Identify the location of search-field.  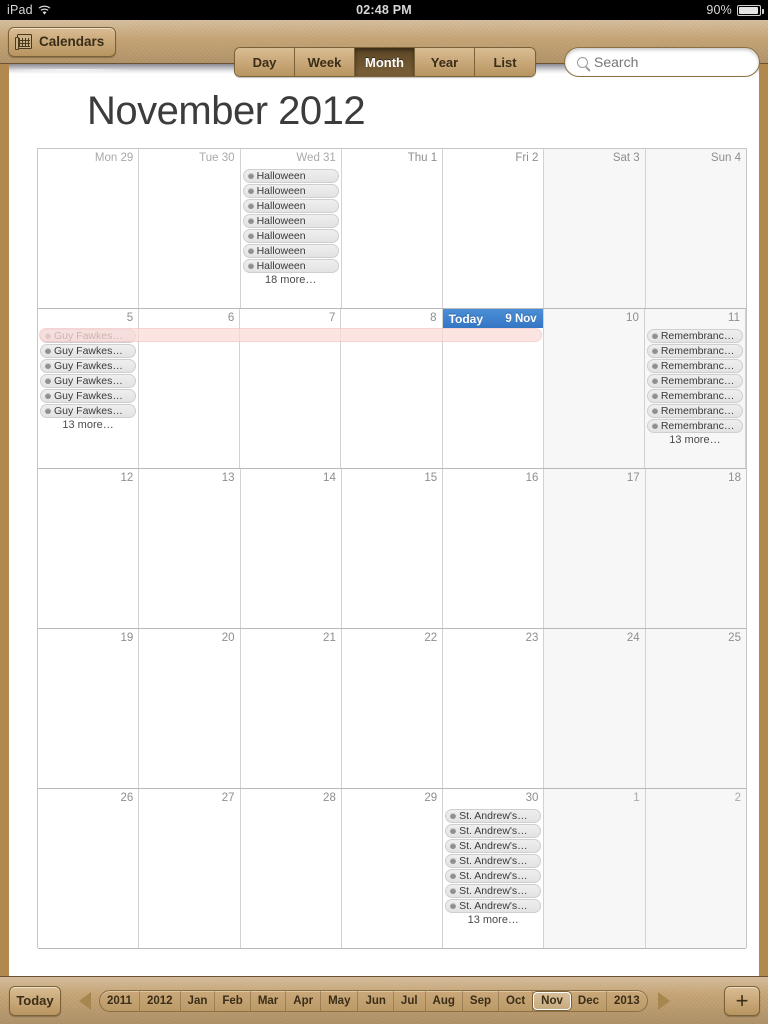
(662, 62).